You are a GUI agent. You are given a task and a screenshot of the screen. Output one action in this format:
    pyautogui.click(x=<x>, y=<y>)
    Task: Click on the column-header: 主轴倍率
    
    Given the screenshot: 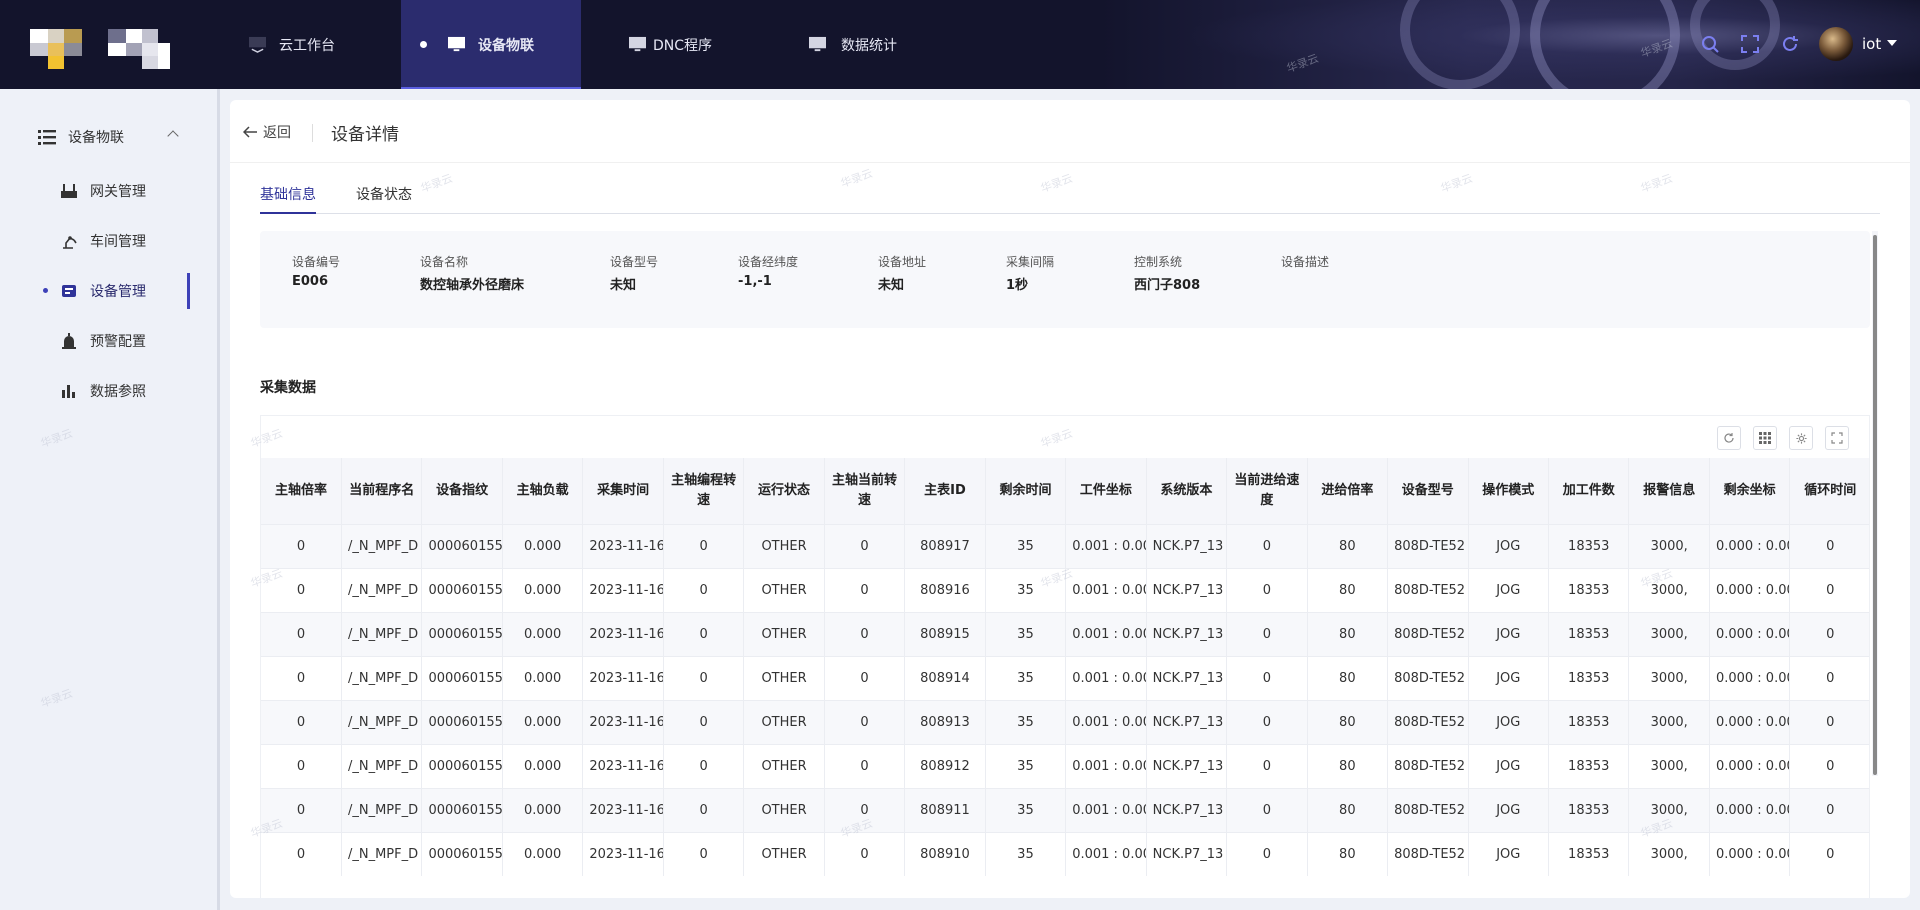 What is the action you would take?
    pyautogui.click(x=301, y=491)
    